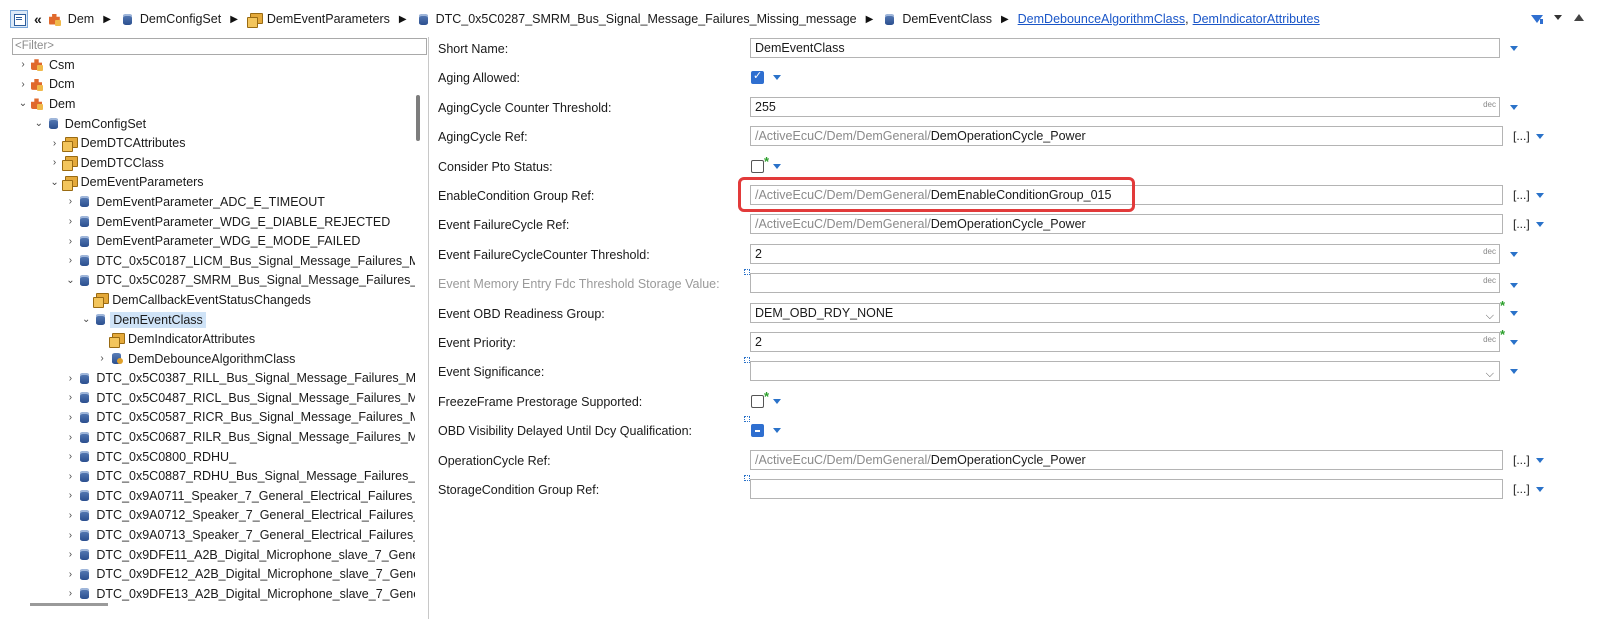 The width and height of the screenshot is (1602, 619). I want to click on storage-condition-group-ref-menu-icon, so click(1540, 489).